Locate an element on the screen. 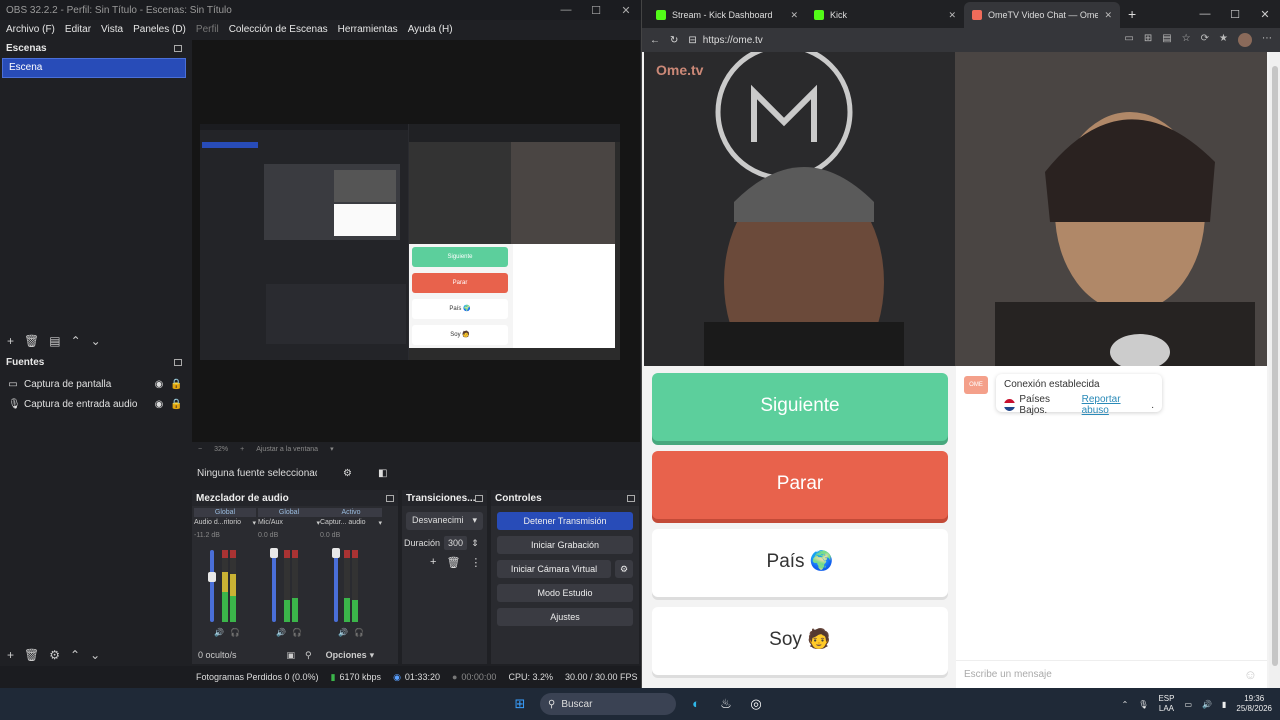 The image size is (1280, 720). emoji-icon: ☺ is located at coordinates (1250, 674).